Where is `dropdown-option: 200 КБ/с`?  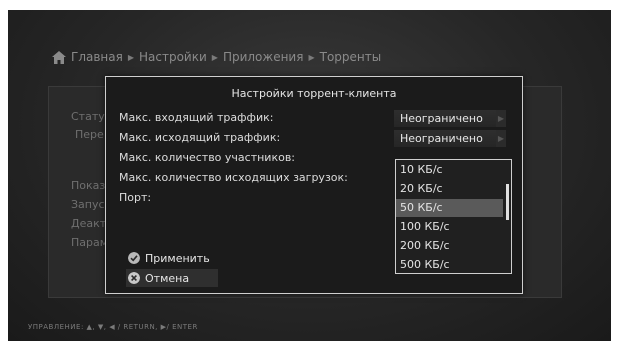
dropdown-option: 200 КБ/с is located at coordinates (449, 246).